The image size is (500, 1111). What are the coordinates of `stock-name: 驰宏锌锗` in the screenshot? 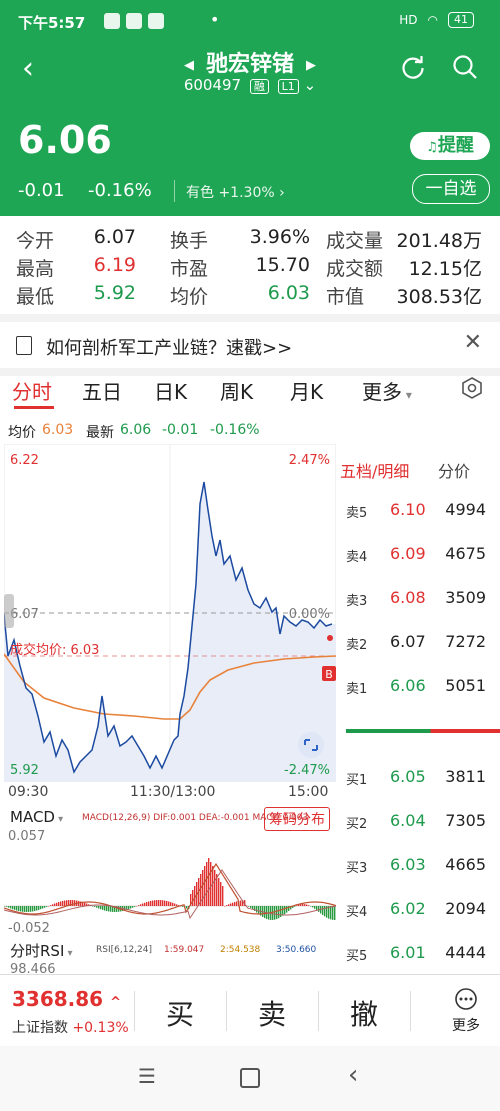 It's located at (249, 64).